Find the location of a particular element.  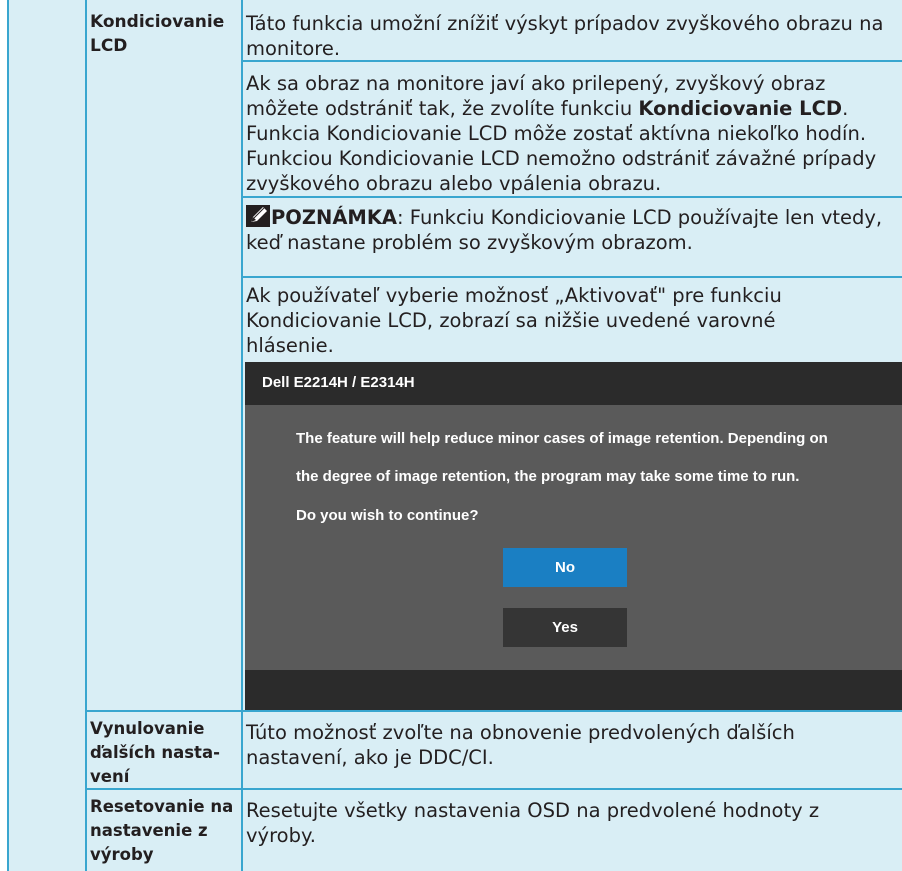

row-label-factory-reset: Resetovanie na nastavenie z výroby is located at coordinates (162, 830).